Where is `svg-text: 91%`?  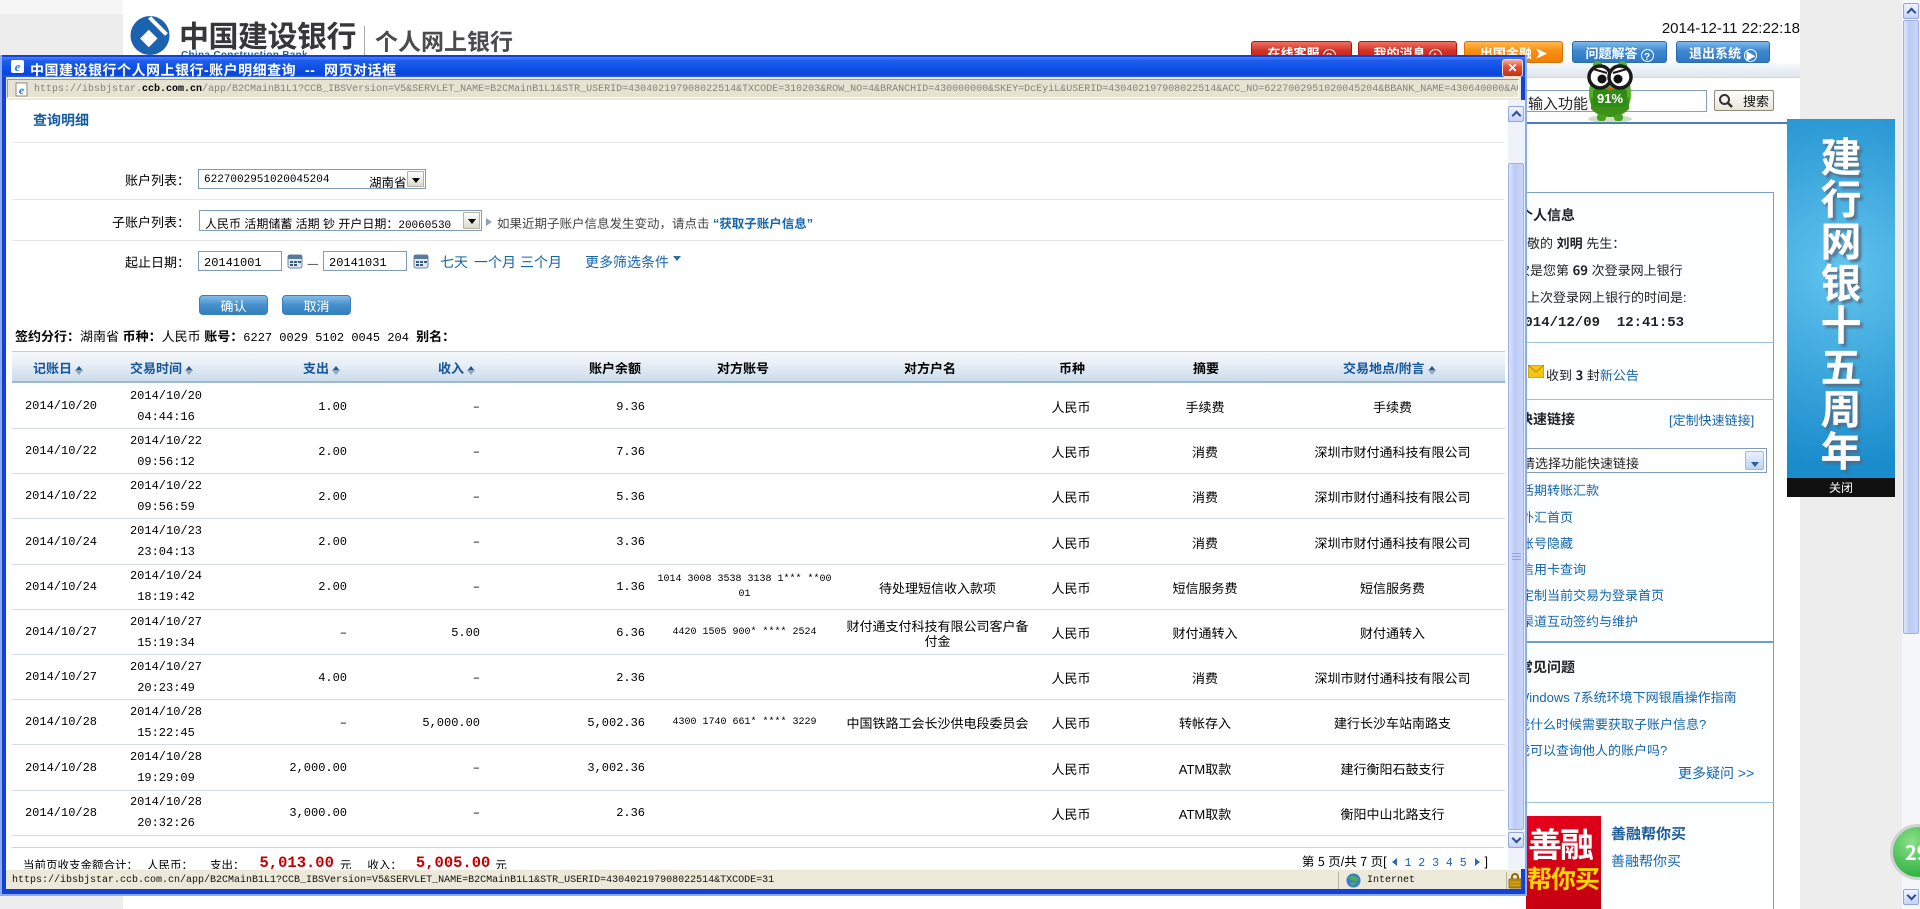 svg-text: 91% is located at coordinates (1610, 98).